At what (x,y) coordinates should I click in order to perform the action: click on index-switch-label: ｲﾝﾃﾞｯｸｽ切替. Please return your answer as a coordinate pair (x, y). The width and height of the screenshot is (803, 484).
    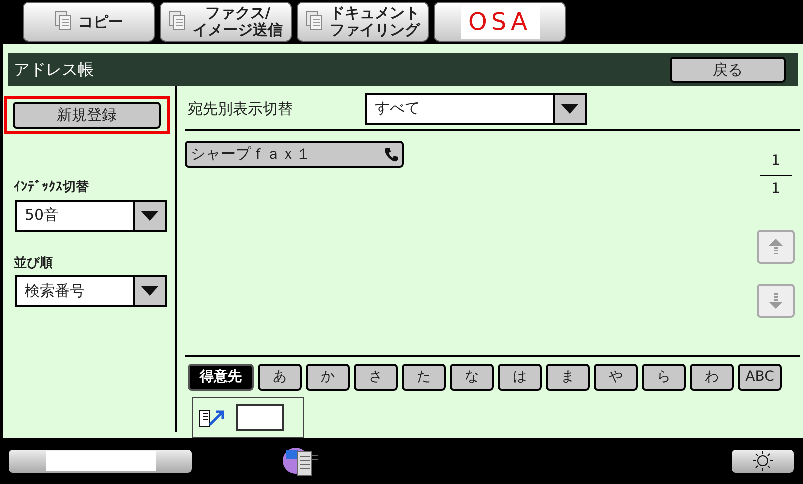
    Looking at the image, I should click on (52, 188).